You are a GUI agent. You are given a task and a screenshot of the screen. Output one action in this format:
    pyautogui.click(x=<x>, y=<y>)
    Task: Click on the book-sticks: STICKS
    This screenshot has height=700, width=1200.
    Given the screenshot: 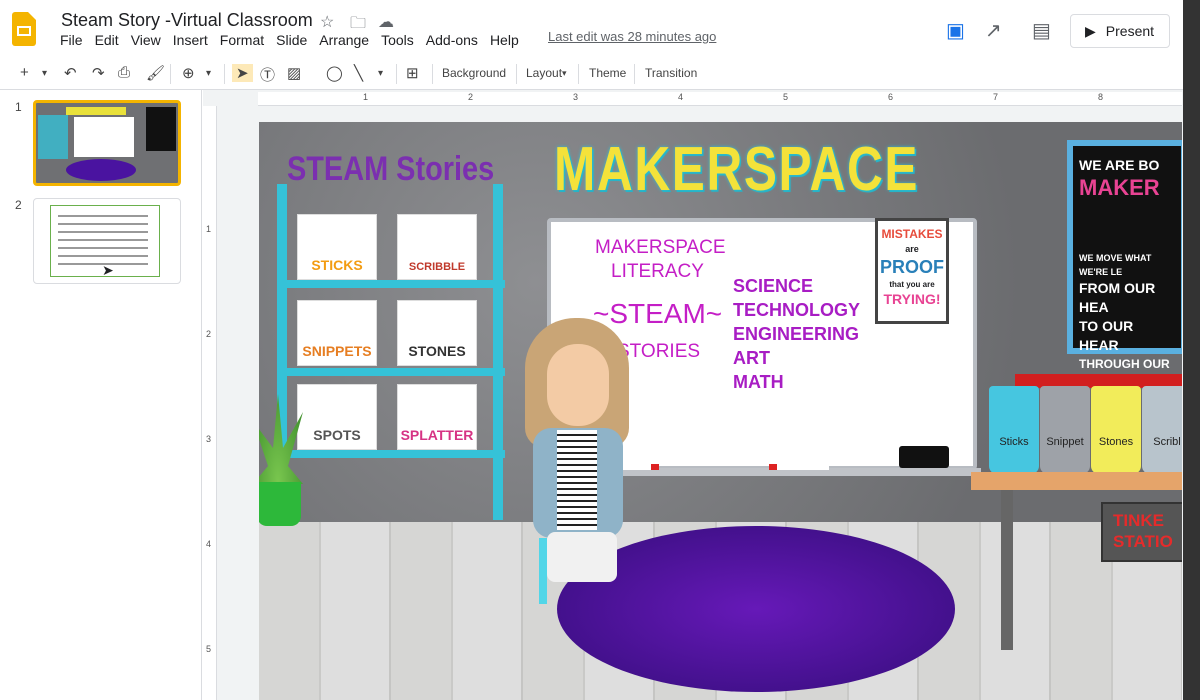 What is the action you would take?
    pyautogui.click(x=337, y=247)
    